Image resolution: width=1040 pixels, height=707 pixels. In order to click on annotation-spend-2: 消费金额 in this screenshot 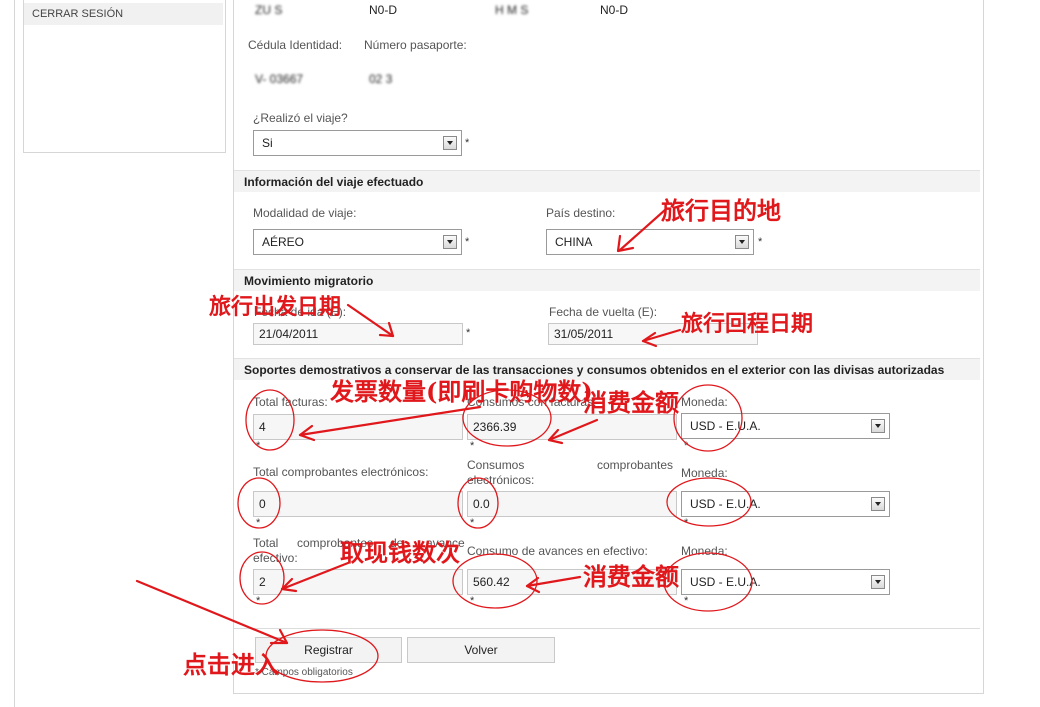, I will do `click(631, 576)`.